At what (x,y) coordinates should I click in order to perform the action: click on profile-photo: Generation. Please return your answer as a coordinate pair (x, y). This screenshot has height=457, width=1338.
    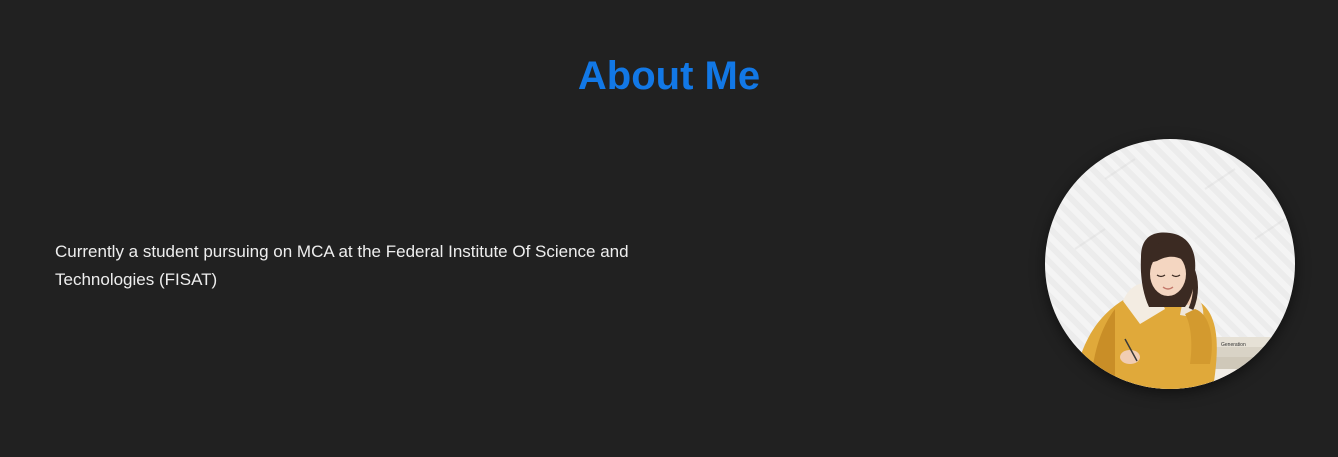
    Looking at the image, I should click on (1170, 264).